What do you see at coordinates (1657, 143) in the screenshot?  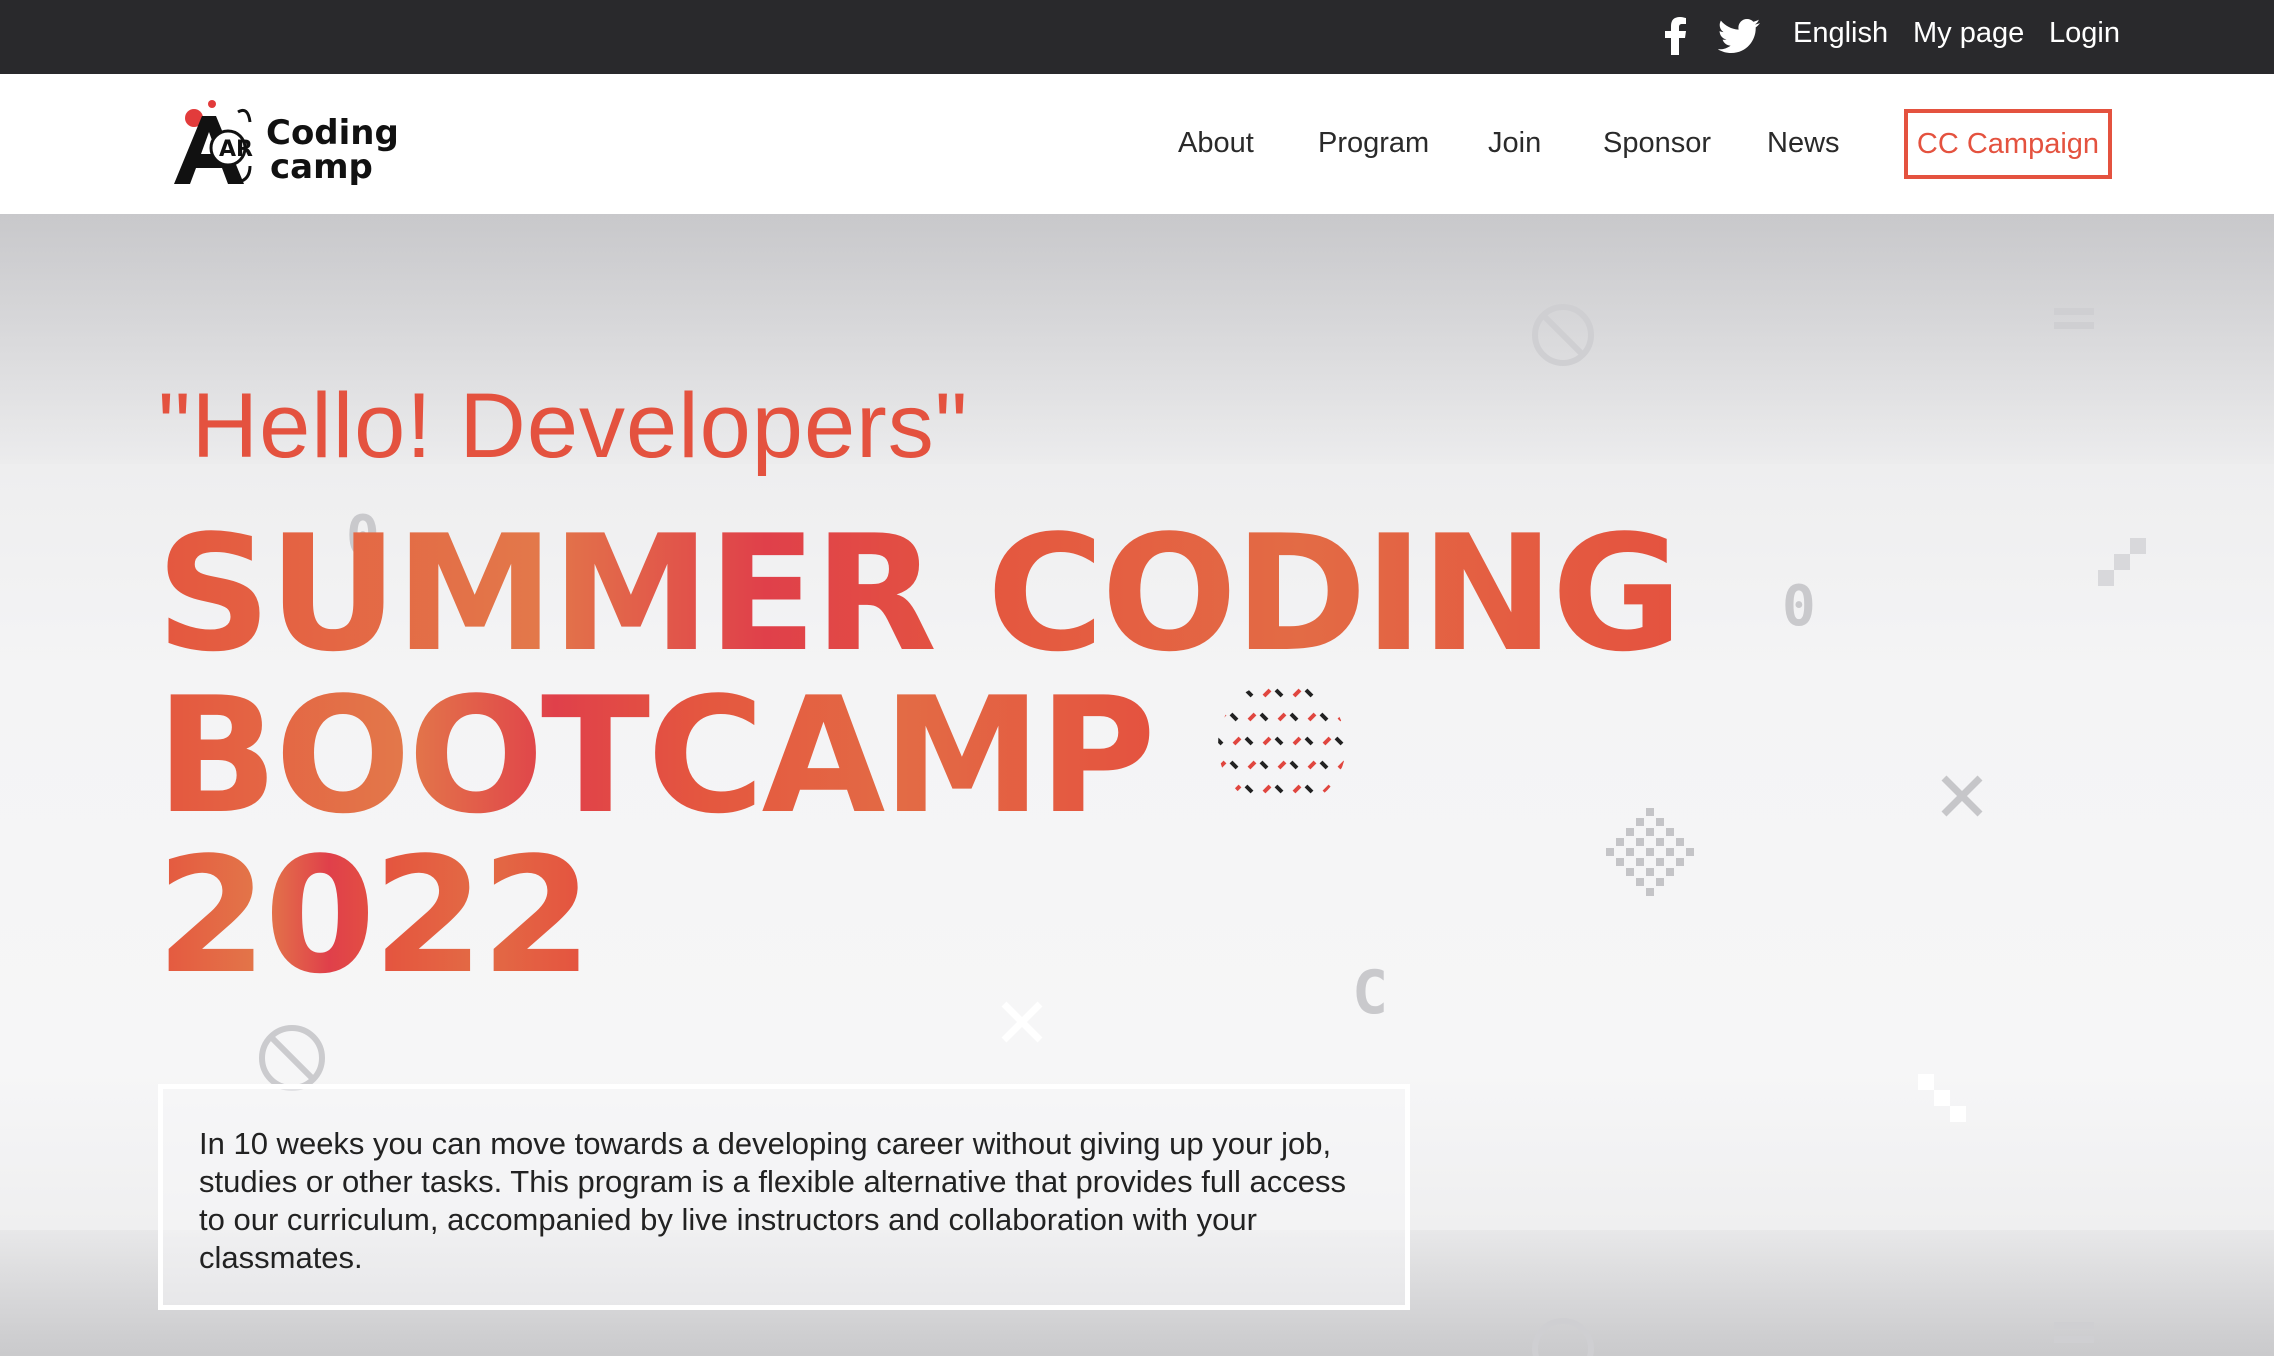 I see `nav-sponsor: Sponsor` at bounding box center [1657, 143].